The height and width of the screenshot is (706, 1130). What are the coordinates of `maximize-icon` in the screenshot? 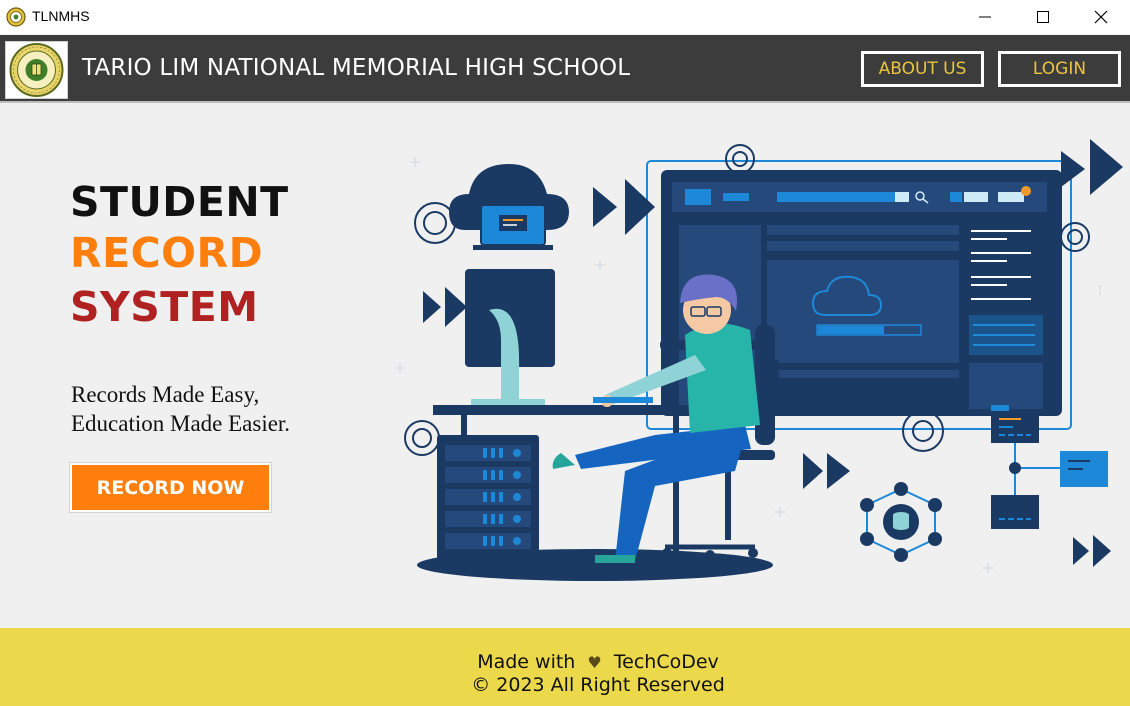 It's located at (1043, 17).